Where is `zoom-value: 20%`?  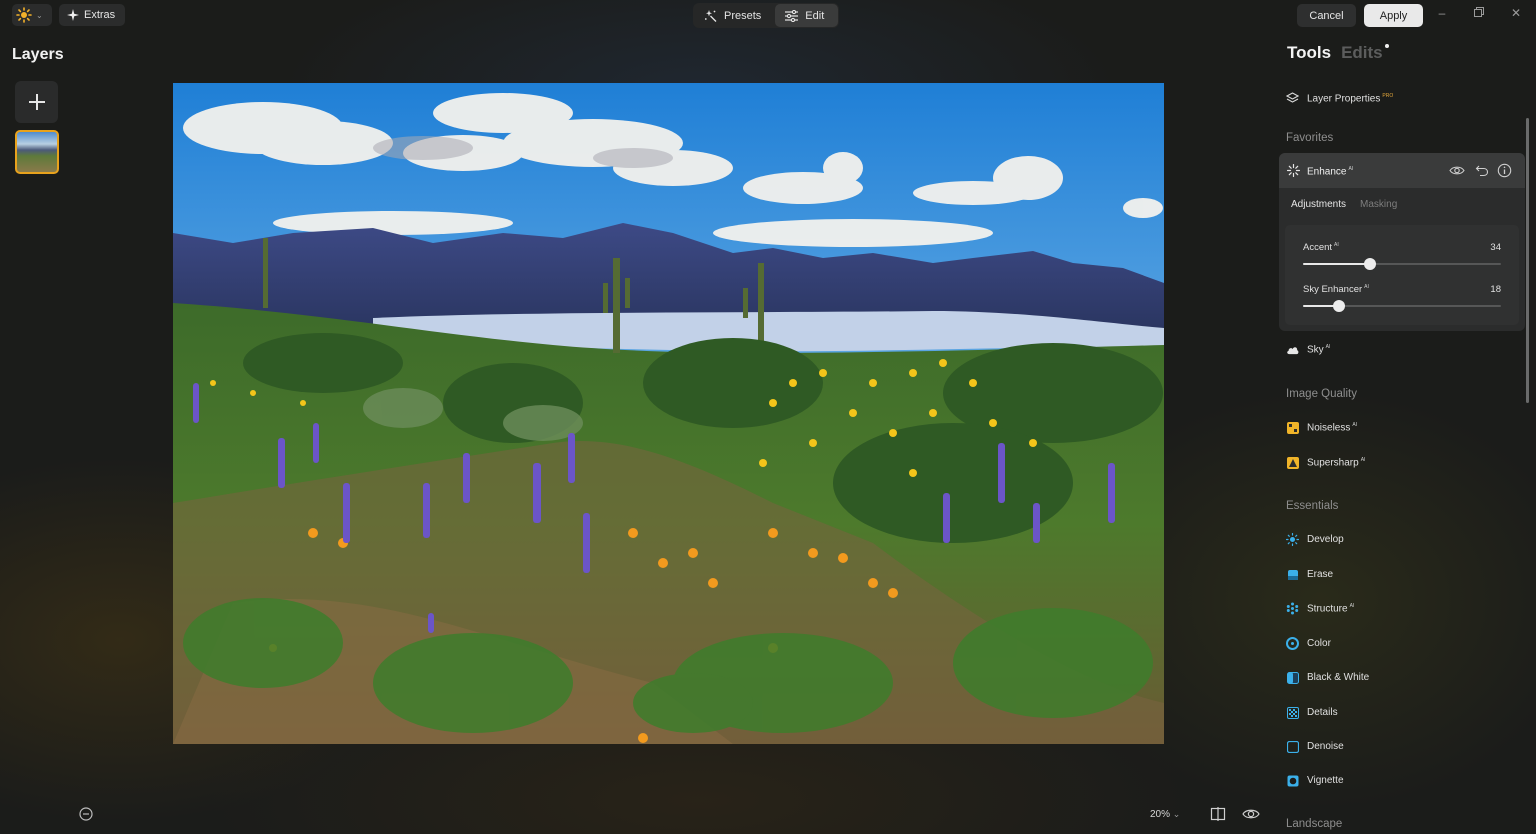 zoom-value: 20% is located at coordinates (1160, 814).